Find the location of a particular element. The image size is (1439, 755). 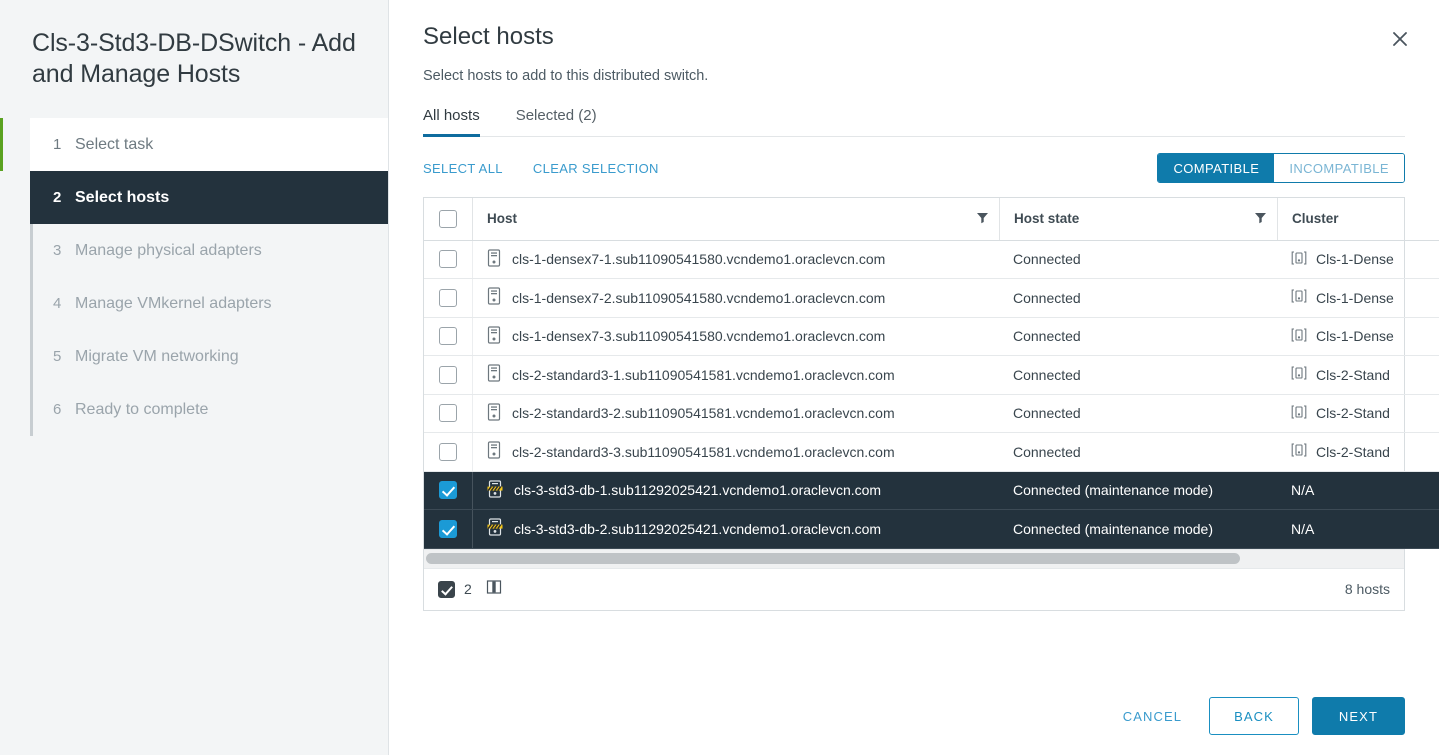

scrollbar-thumb is located at coordinates (833, 558).